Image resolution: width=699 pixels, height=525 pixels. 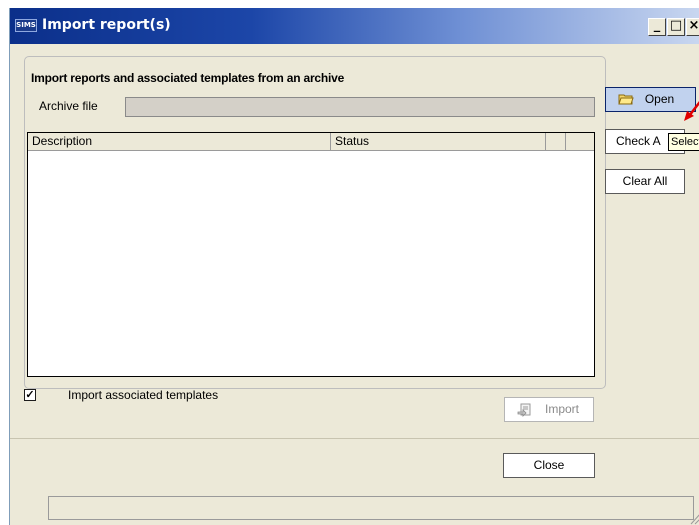 What do you see at coordinates (692, 27) in the screenshot?
I see `close-window-button: ×` at bounding box center [692, 27].